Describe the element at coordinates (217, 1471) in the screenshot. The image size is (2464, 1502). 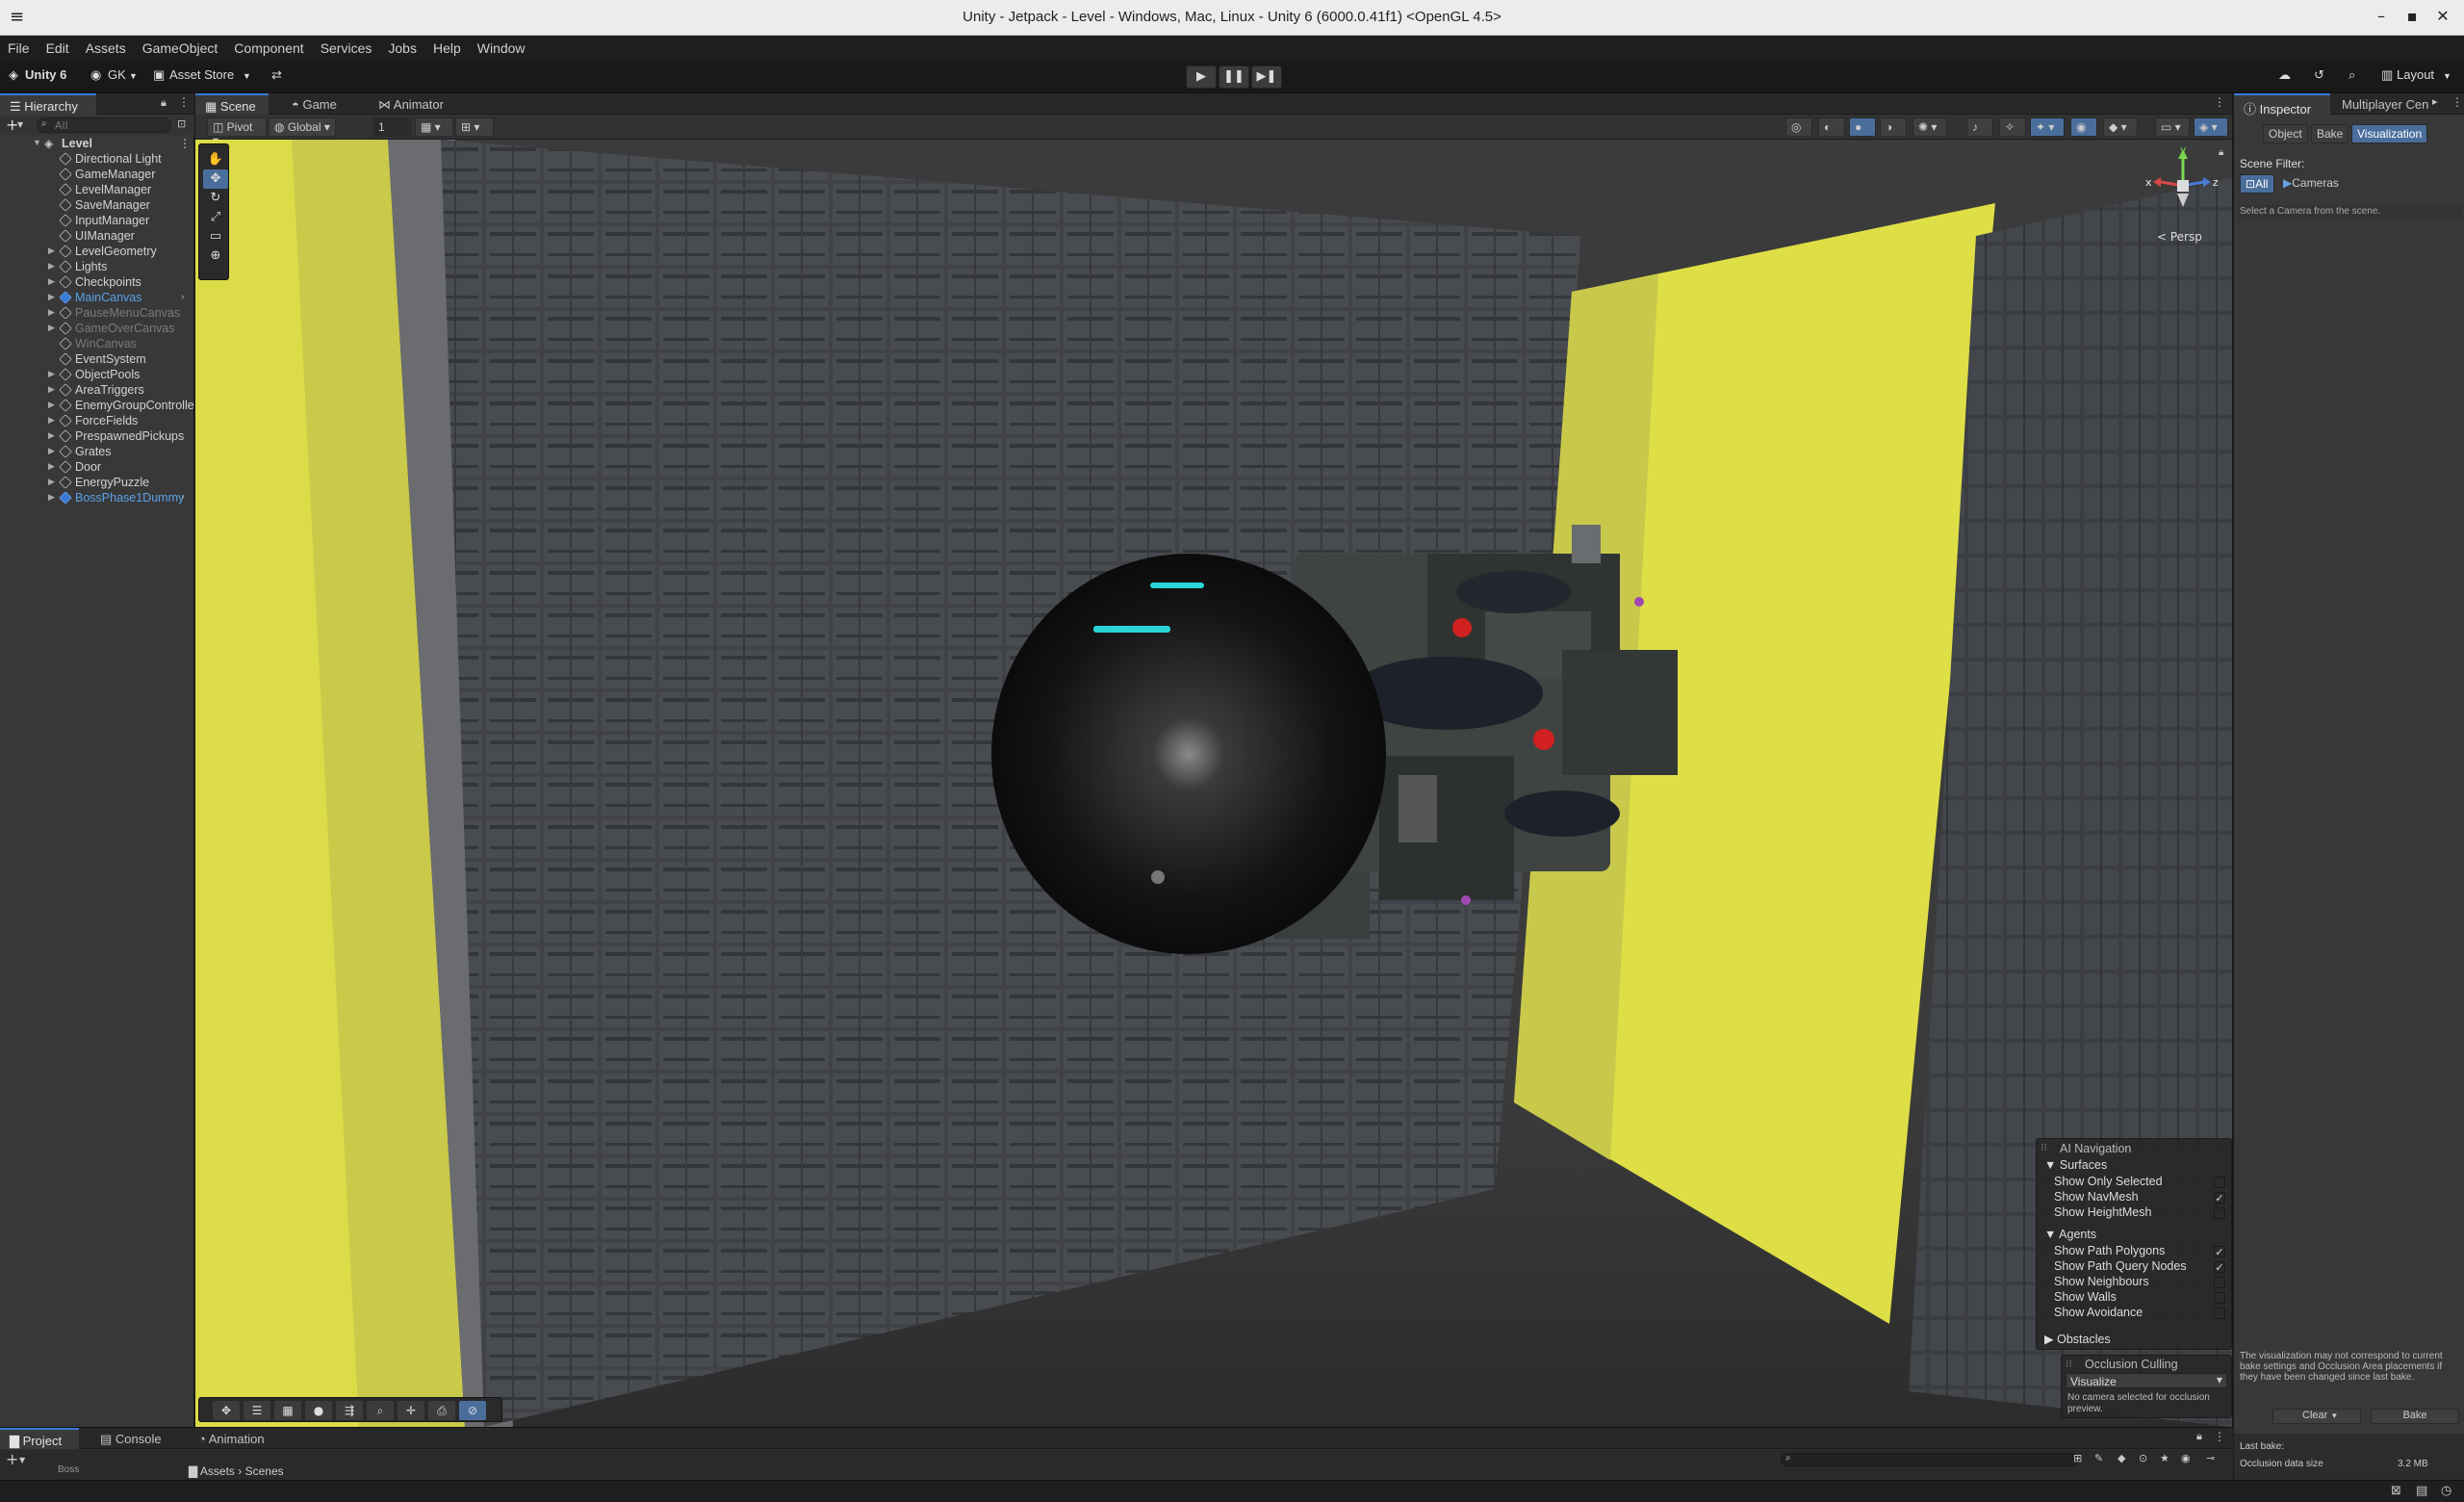
I see `breadcrumb-assets: Assets` at that location.